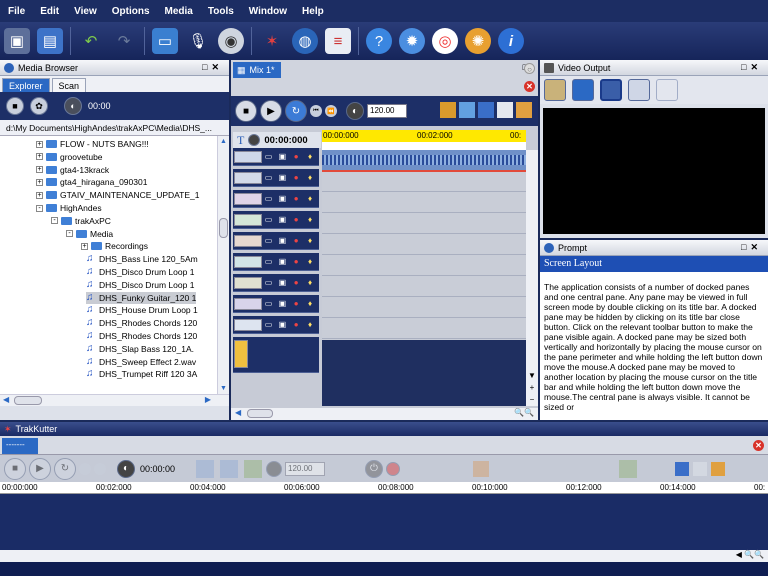 The image size is (768, 576). Describe the element at coordinates (141, 336) in the screenshot. I see `tree-file: ♫ DHS_Rhodes Chords 120` at that location.